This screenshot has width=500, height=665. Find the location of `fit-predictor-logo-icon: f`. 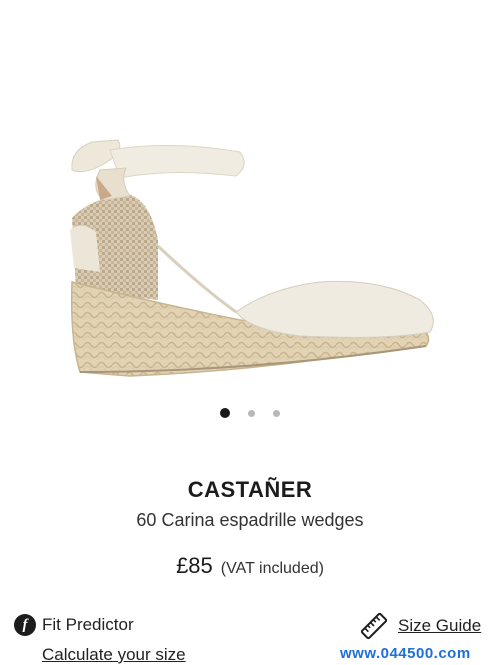

fit-predictor-logo-icon: f is located at coordinates (25, 625).